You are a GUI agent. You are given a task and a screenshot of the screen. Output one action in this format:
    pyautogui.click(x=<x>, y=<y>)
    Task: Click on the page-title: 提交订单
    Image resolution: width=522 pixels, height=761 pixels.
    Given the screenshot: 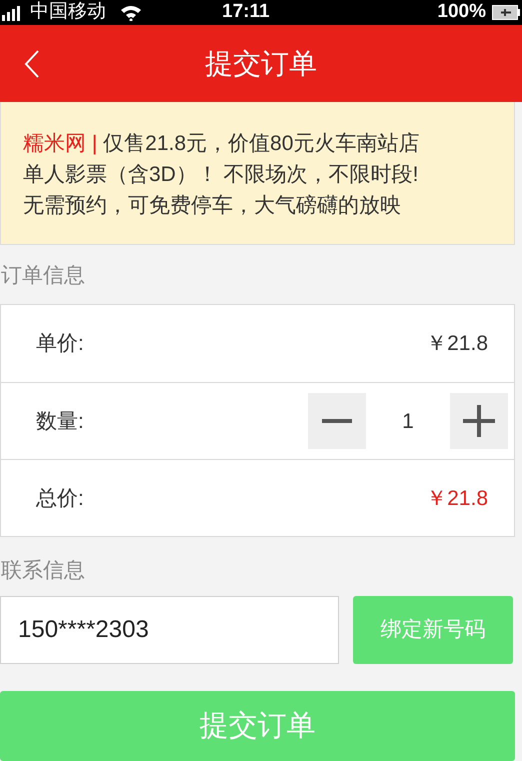 What is the action you would take?
    pyautogui.click(x=261, y=63)
    